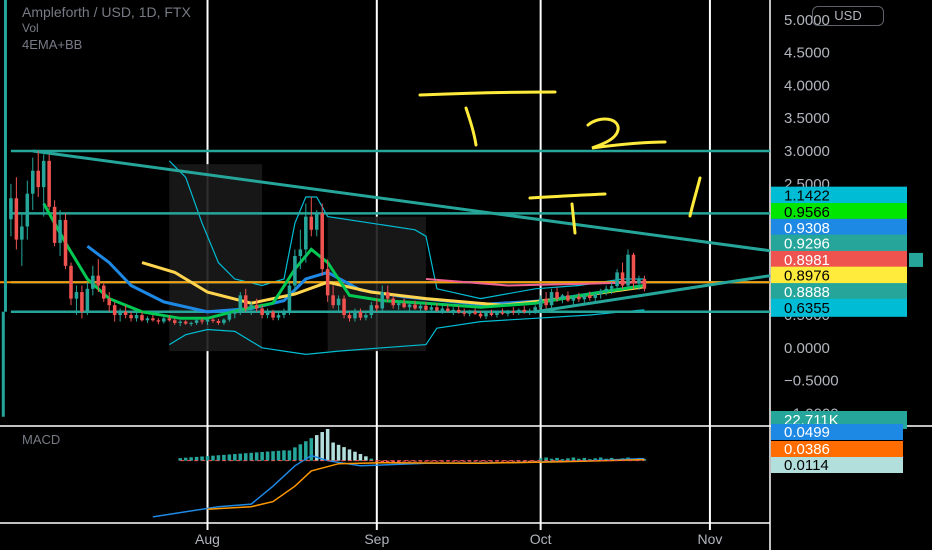 The height and width of the screenshot is (550, 932). I want to click on price-tick-label: 4.0000, so click(807, 85).